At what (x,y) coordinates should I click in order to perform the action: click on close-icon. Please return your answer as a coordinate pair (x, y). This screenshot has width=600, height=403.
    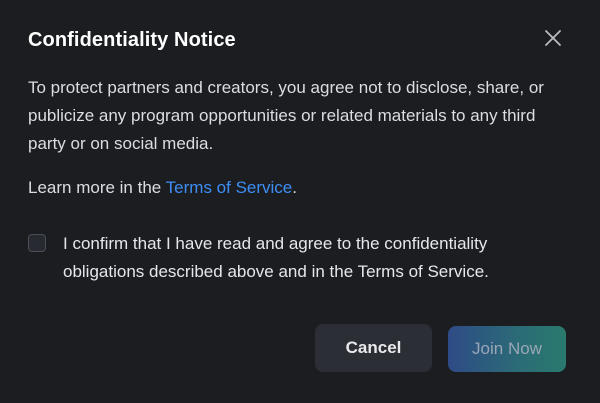
    Looking at the image, I should click on (553, 38).